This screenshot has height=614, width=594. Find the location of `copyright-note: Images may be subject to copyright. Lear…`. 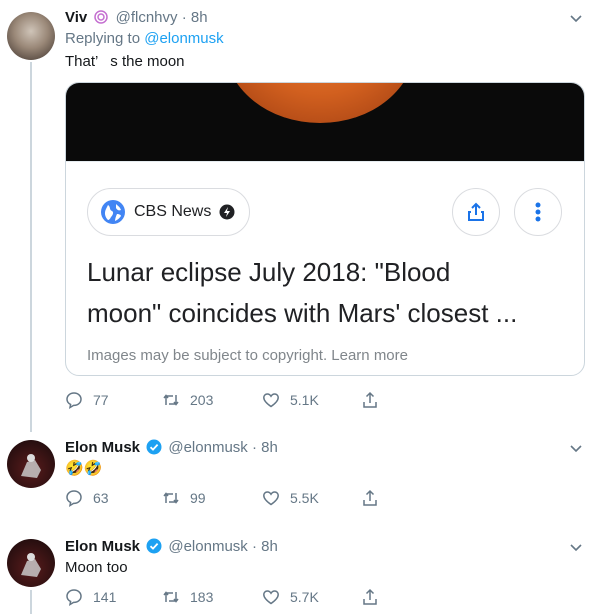

copyright-note: Images may be subject to copyright. Lear… is located at coordinates (247, 355).